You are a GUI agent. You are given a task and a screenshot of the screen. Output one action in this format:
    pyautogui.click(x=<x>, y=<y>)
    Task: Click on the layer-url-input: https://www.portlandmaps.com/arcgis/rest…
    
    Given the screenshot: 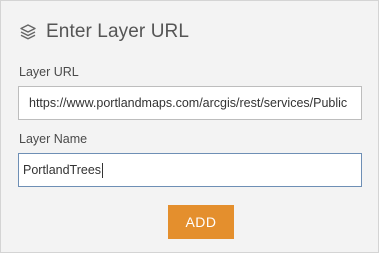 What is the action you would take?
    pyautogui.click(x=190, y=103)
    